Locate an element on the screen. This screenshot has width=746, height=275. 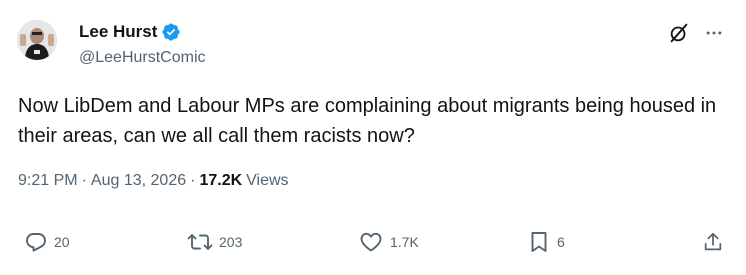
bookmark-count: 6 is located at coordinates (561, 242).